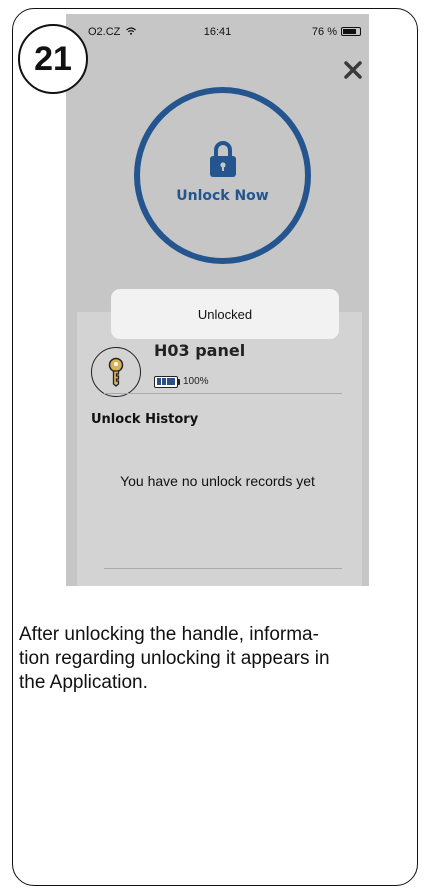 The image size is (425, 891). I want to click on status-battery-percent: 76 %, so click(324, 32).